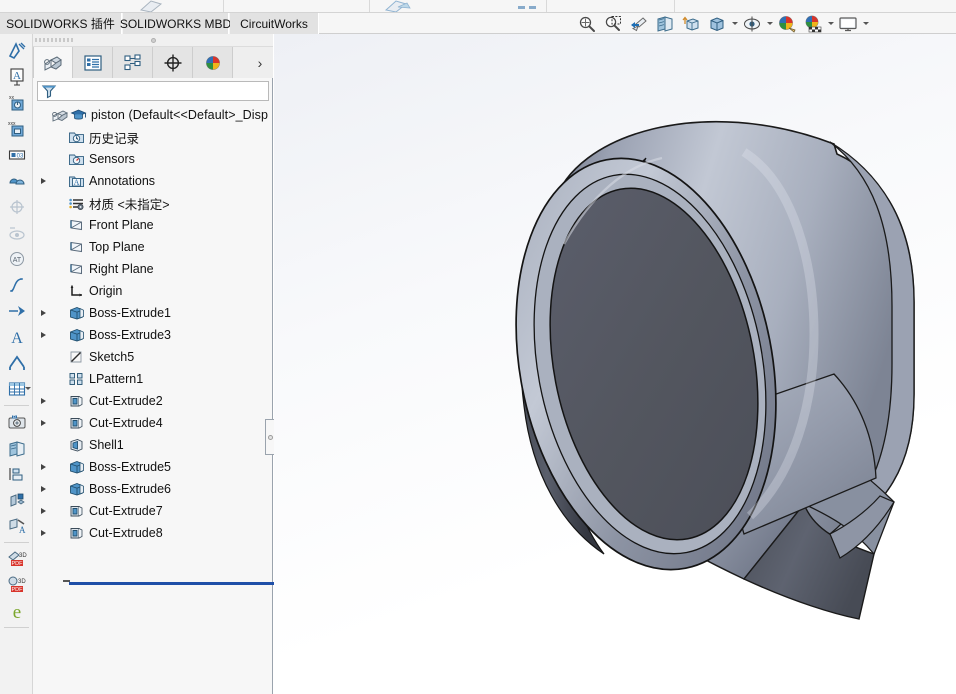  What do you see at coordinates (16, 181) in the screenshot?
I see `balloon-icon` at bounding box center [16, 181].